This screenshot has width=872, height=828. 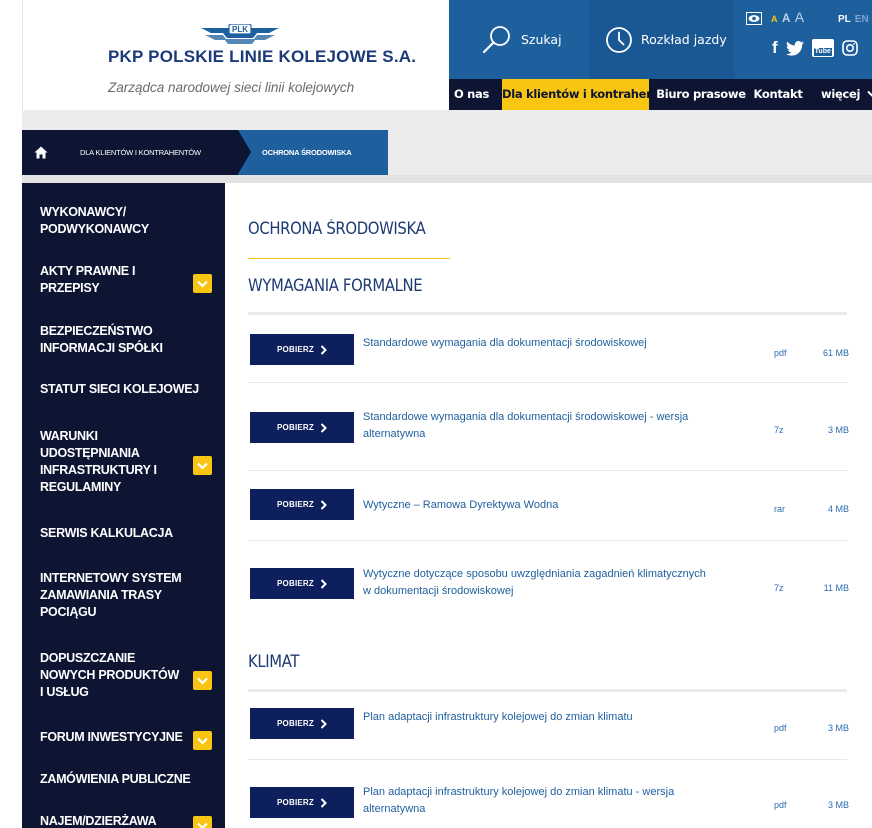 I want to click on lang-en-link: EN, so click(x=862, y=19).